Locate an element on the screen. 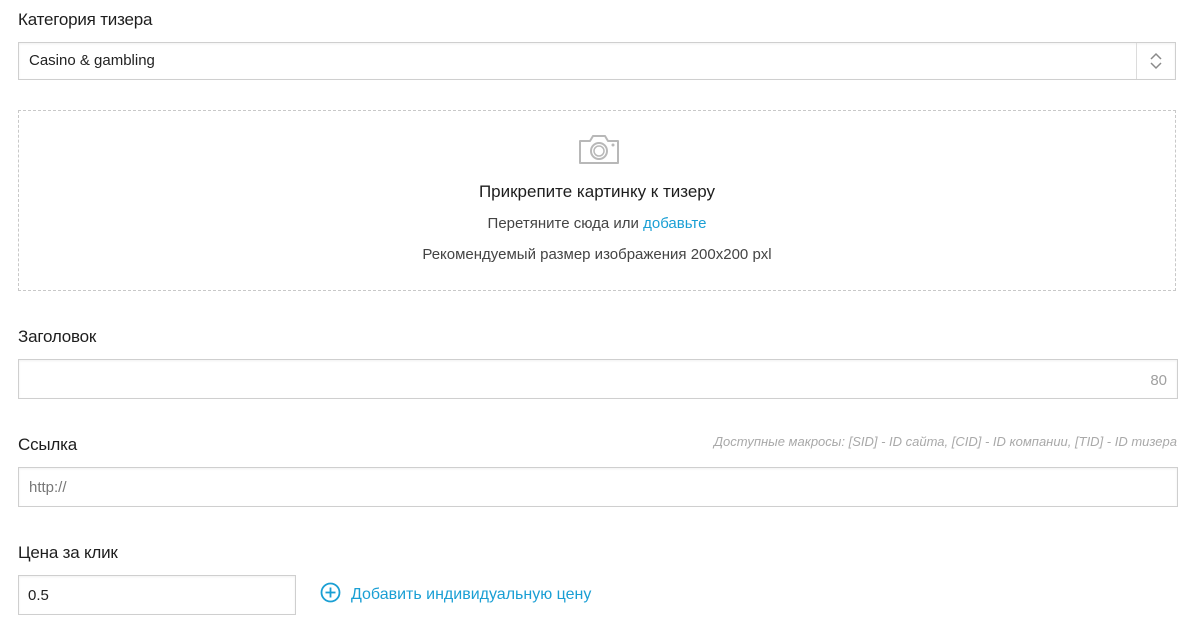 The image size is (1199, 637). link-label: Ссылка is located at coordinates (47, 444).